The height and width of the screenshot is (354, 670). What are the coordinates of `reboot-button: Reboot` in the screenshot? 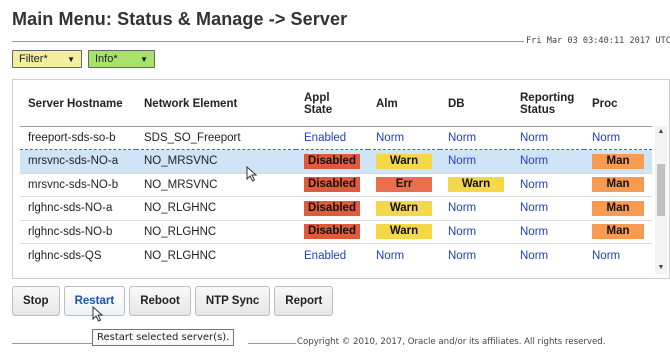 It's located at (160, 301).